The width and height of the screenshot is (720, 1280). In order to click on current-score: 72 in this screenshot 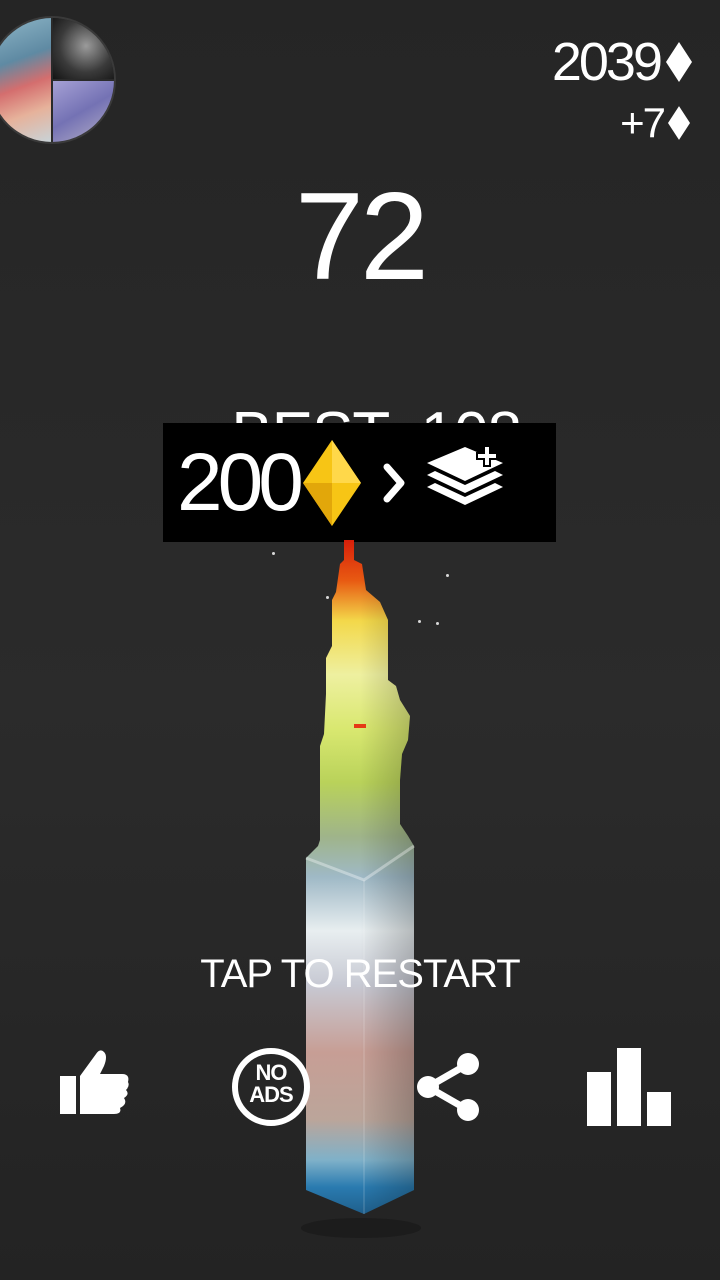, I will do `click(362, 237)`.